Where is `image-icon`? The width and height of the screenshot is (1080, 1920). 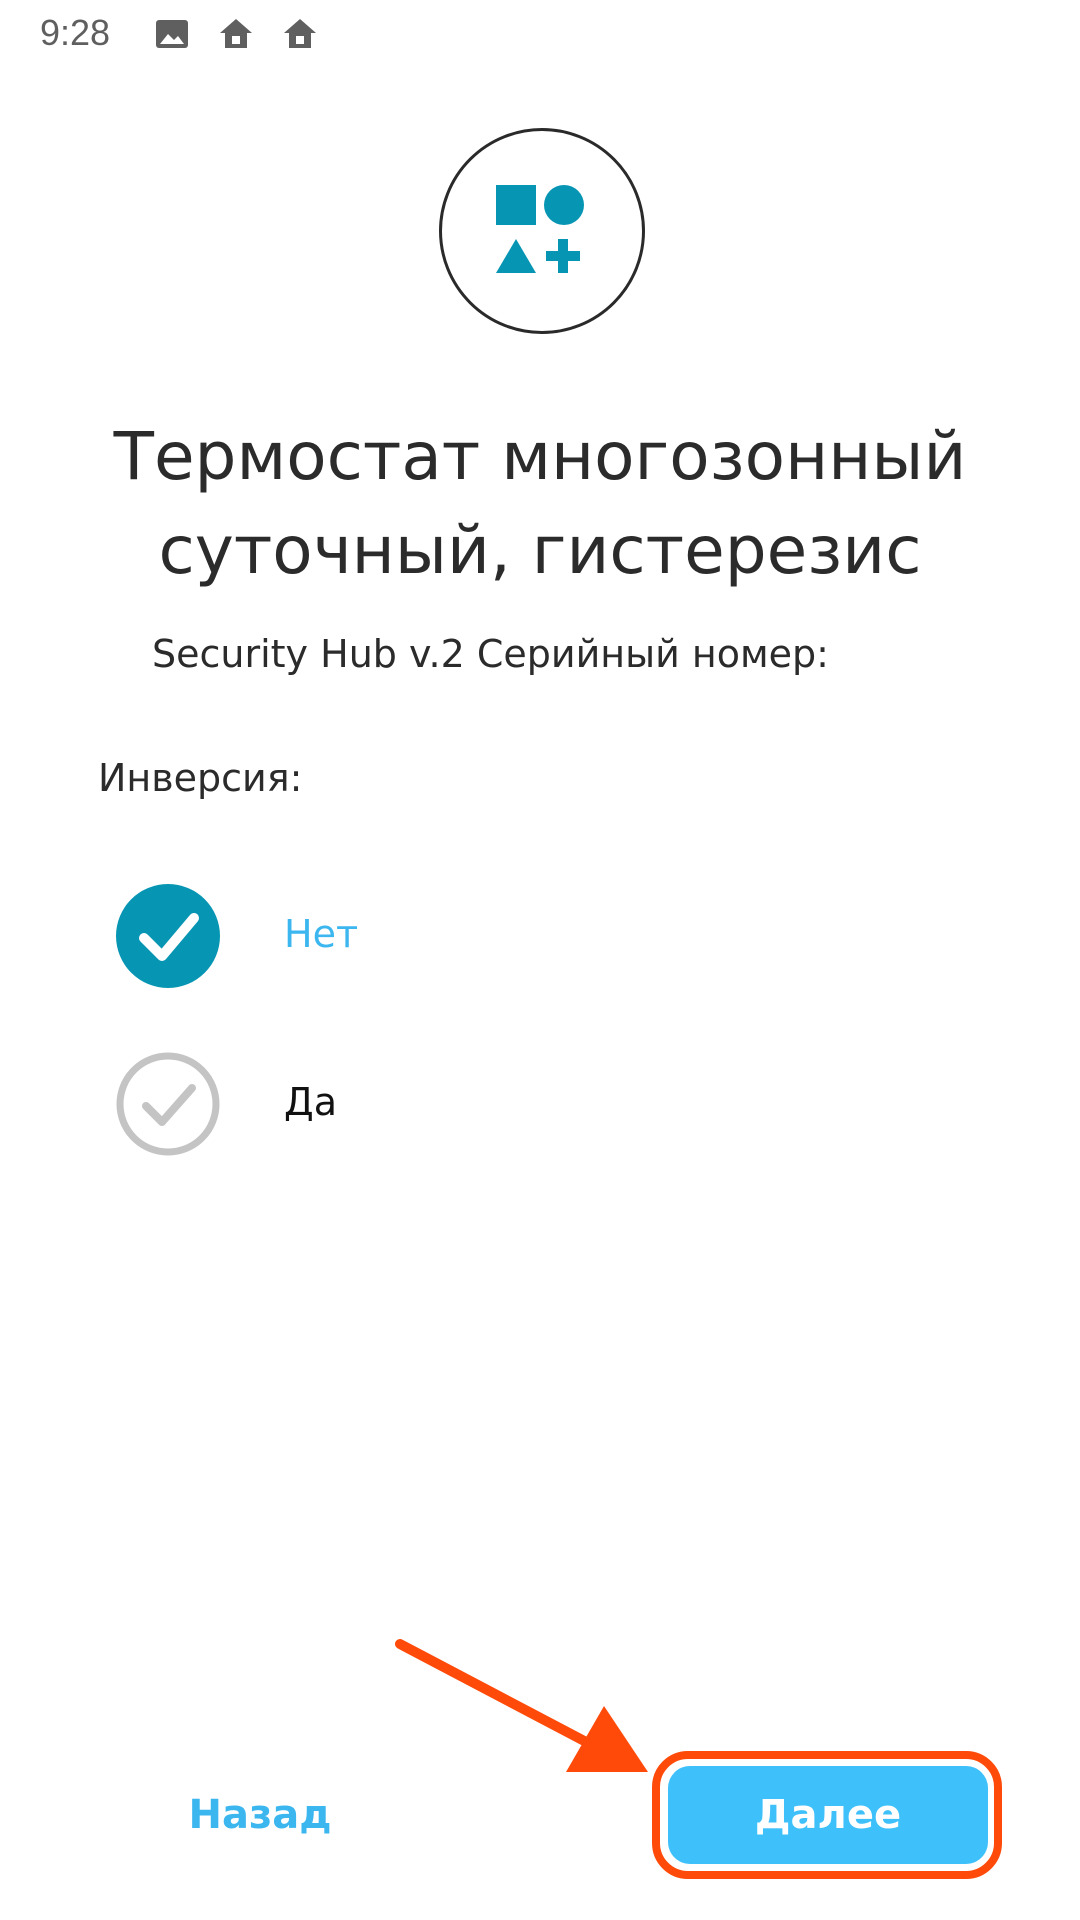
image-icon is located at coordinates (172, 34).